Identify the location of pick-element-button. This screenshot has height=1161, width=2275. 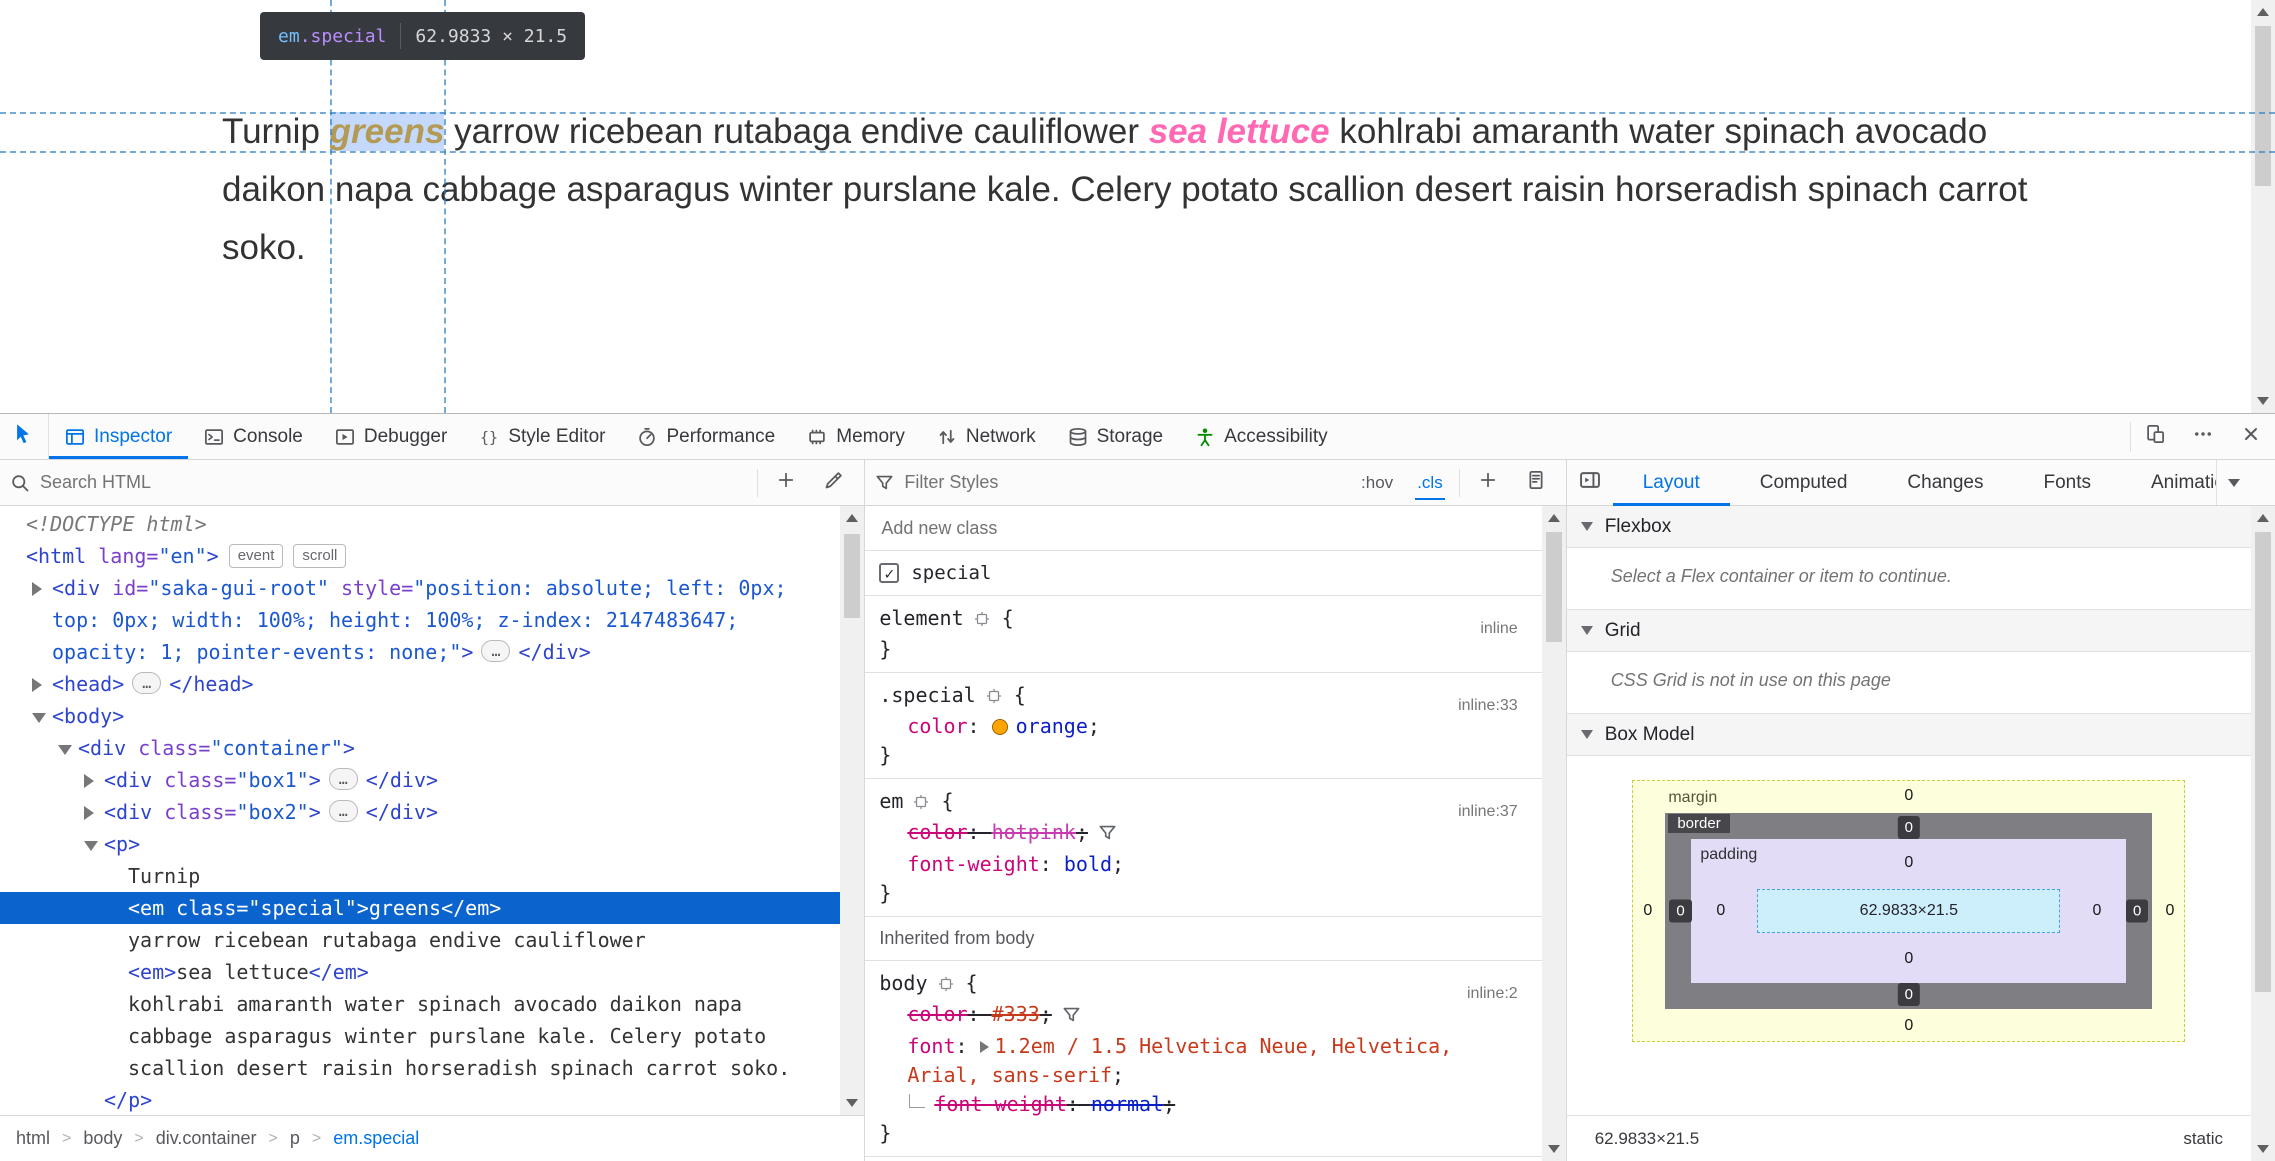
(24, 436).